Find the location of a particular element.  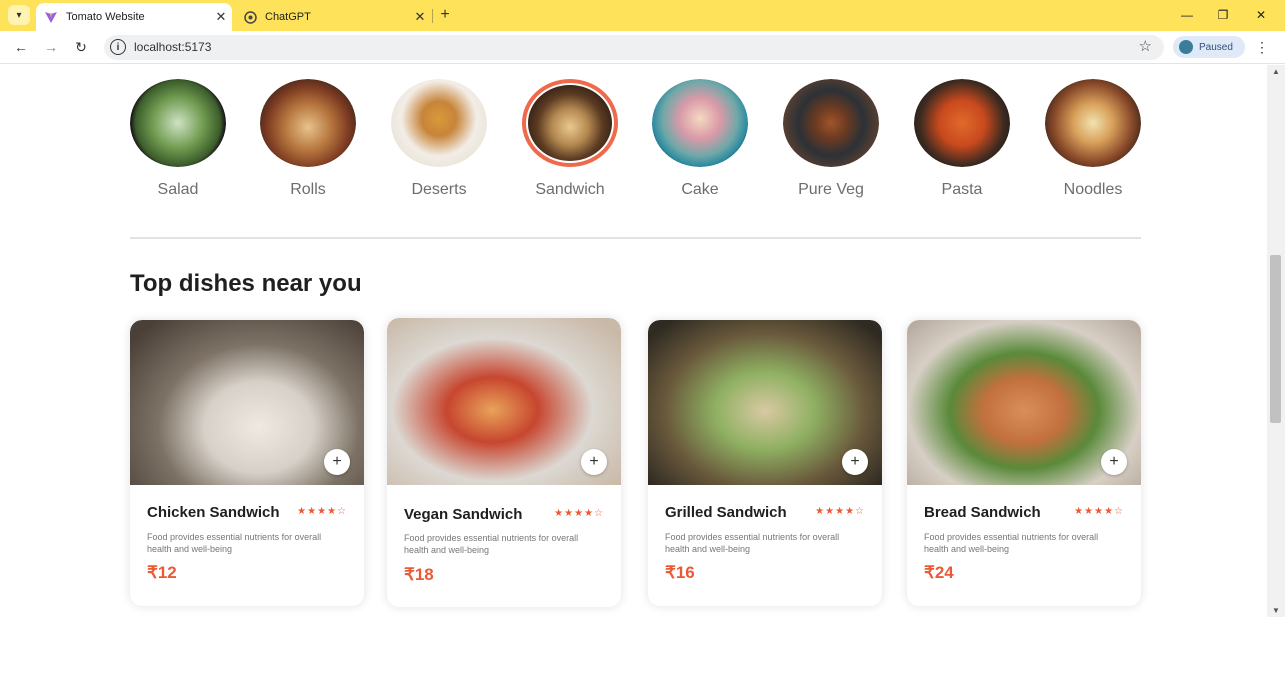

tab-search-button: ▾ is located at coordinates (19, 15).